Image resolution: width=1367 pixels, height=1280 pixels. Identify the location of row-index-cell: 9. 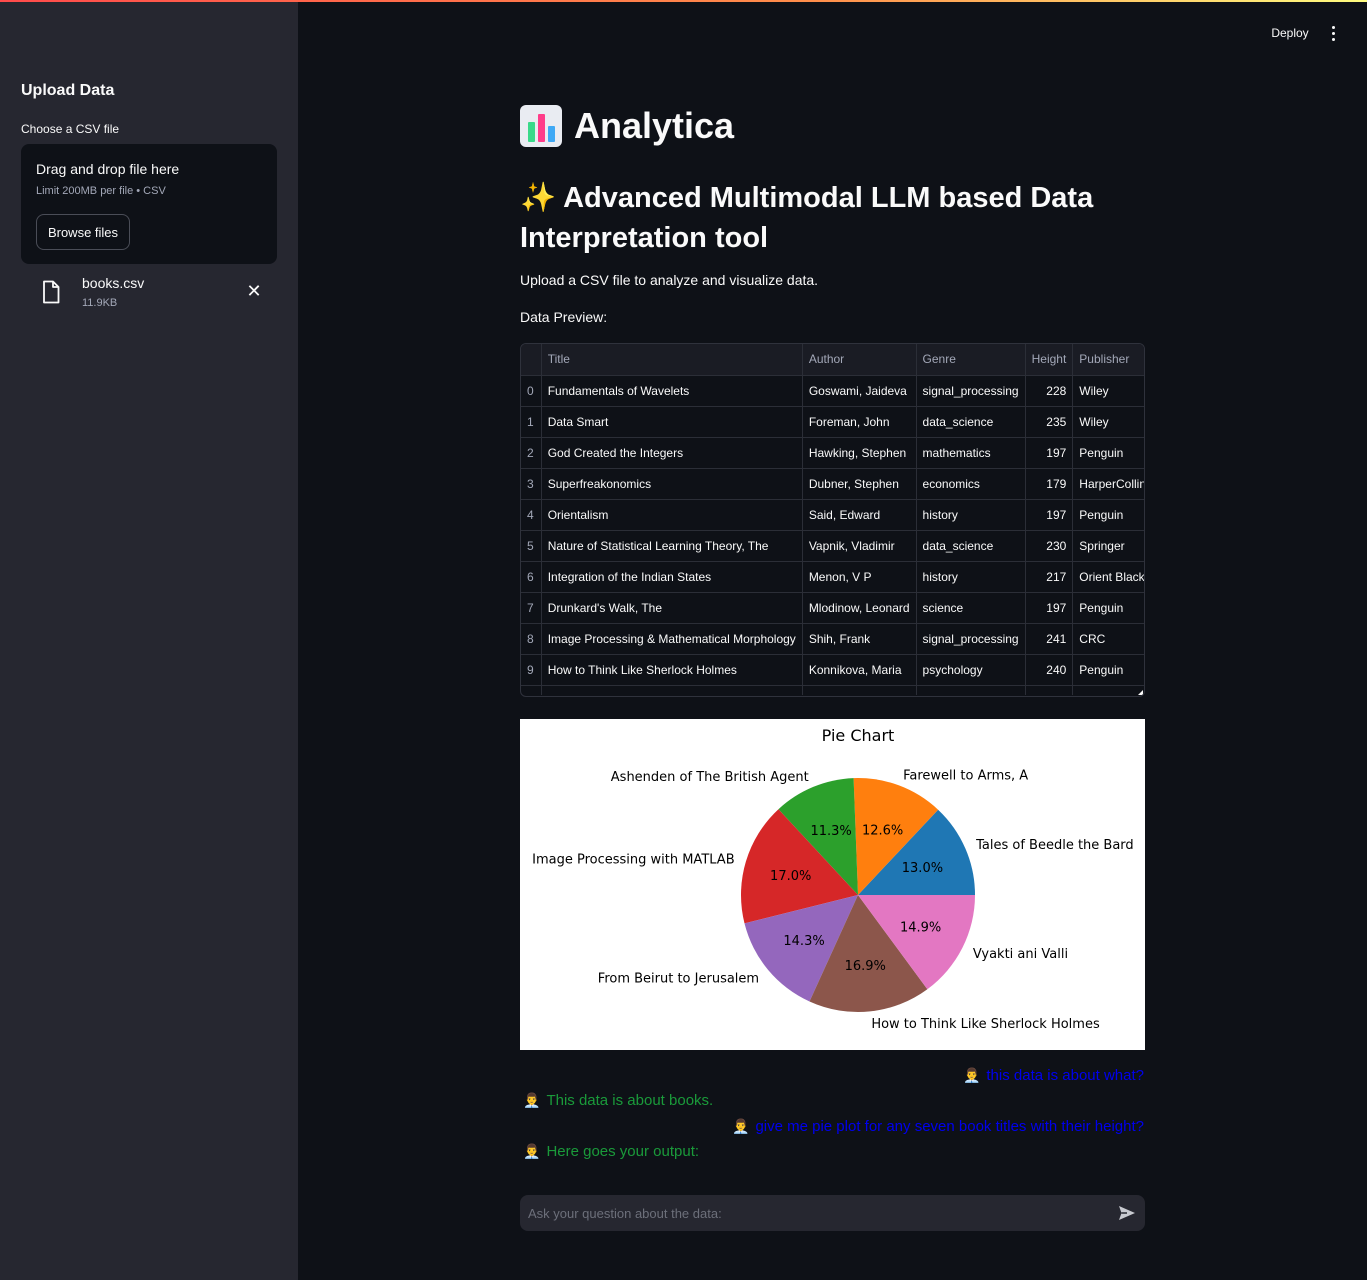
(531, 670).